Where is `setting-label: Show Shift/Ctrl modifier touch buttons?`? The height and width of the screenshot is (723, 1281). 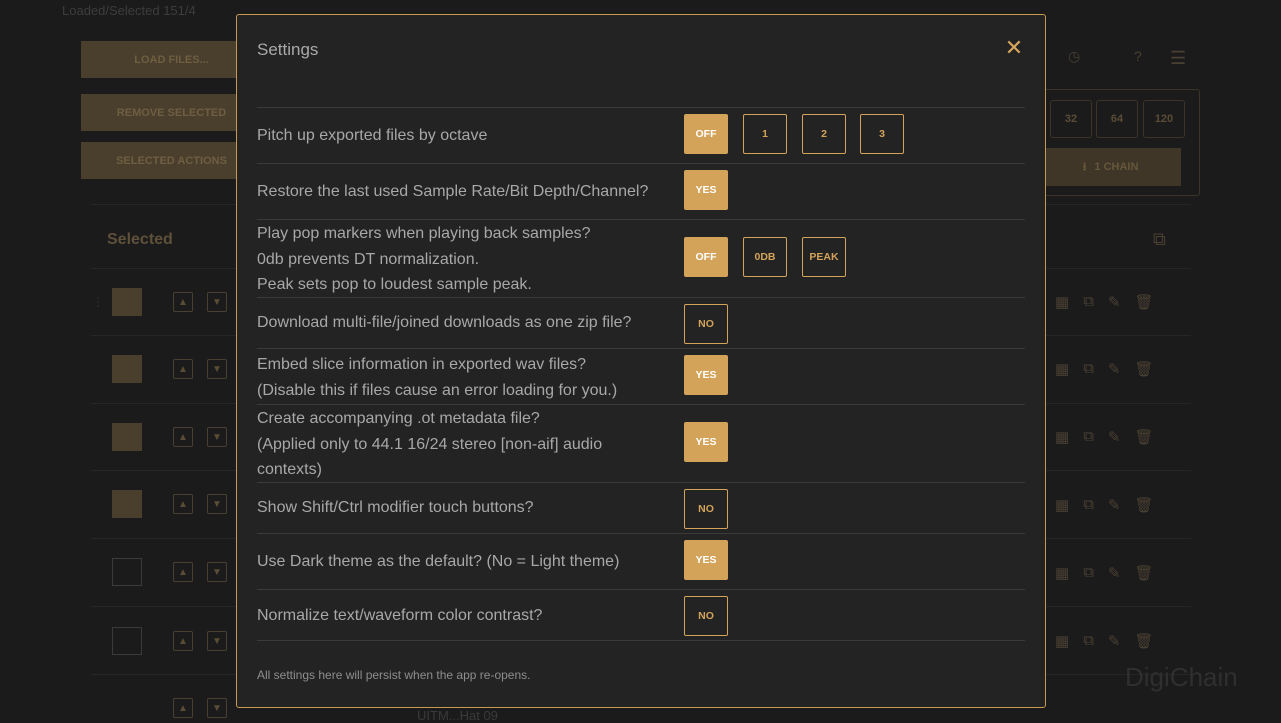 setting-label: Show Shift/Ctrl modifier touch buttons? is located at coordinates (395, 507).